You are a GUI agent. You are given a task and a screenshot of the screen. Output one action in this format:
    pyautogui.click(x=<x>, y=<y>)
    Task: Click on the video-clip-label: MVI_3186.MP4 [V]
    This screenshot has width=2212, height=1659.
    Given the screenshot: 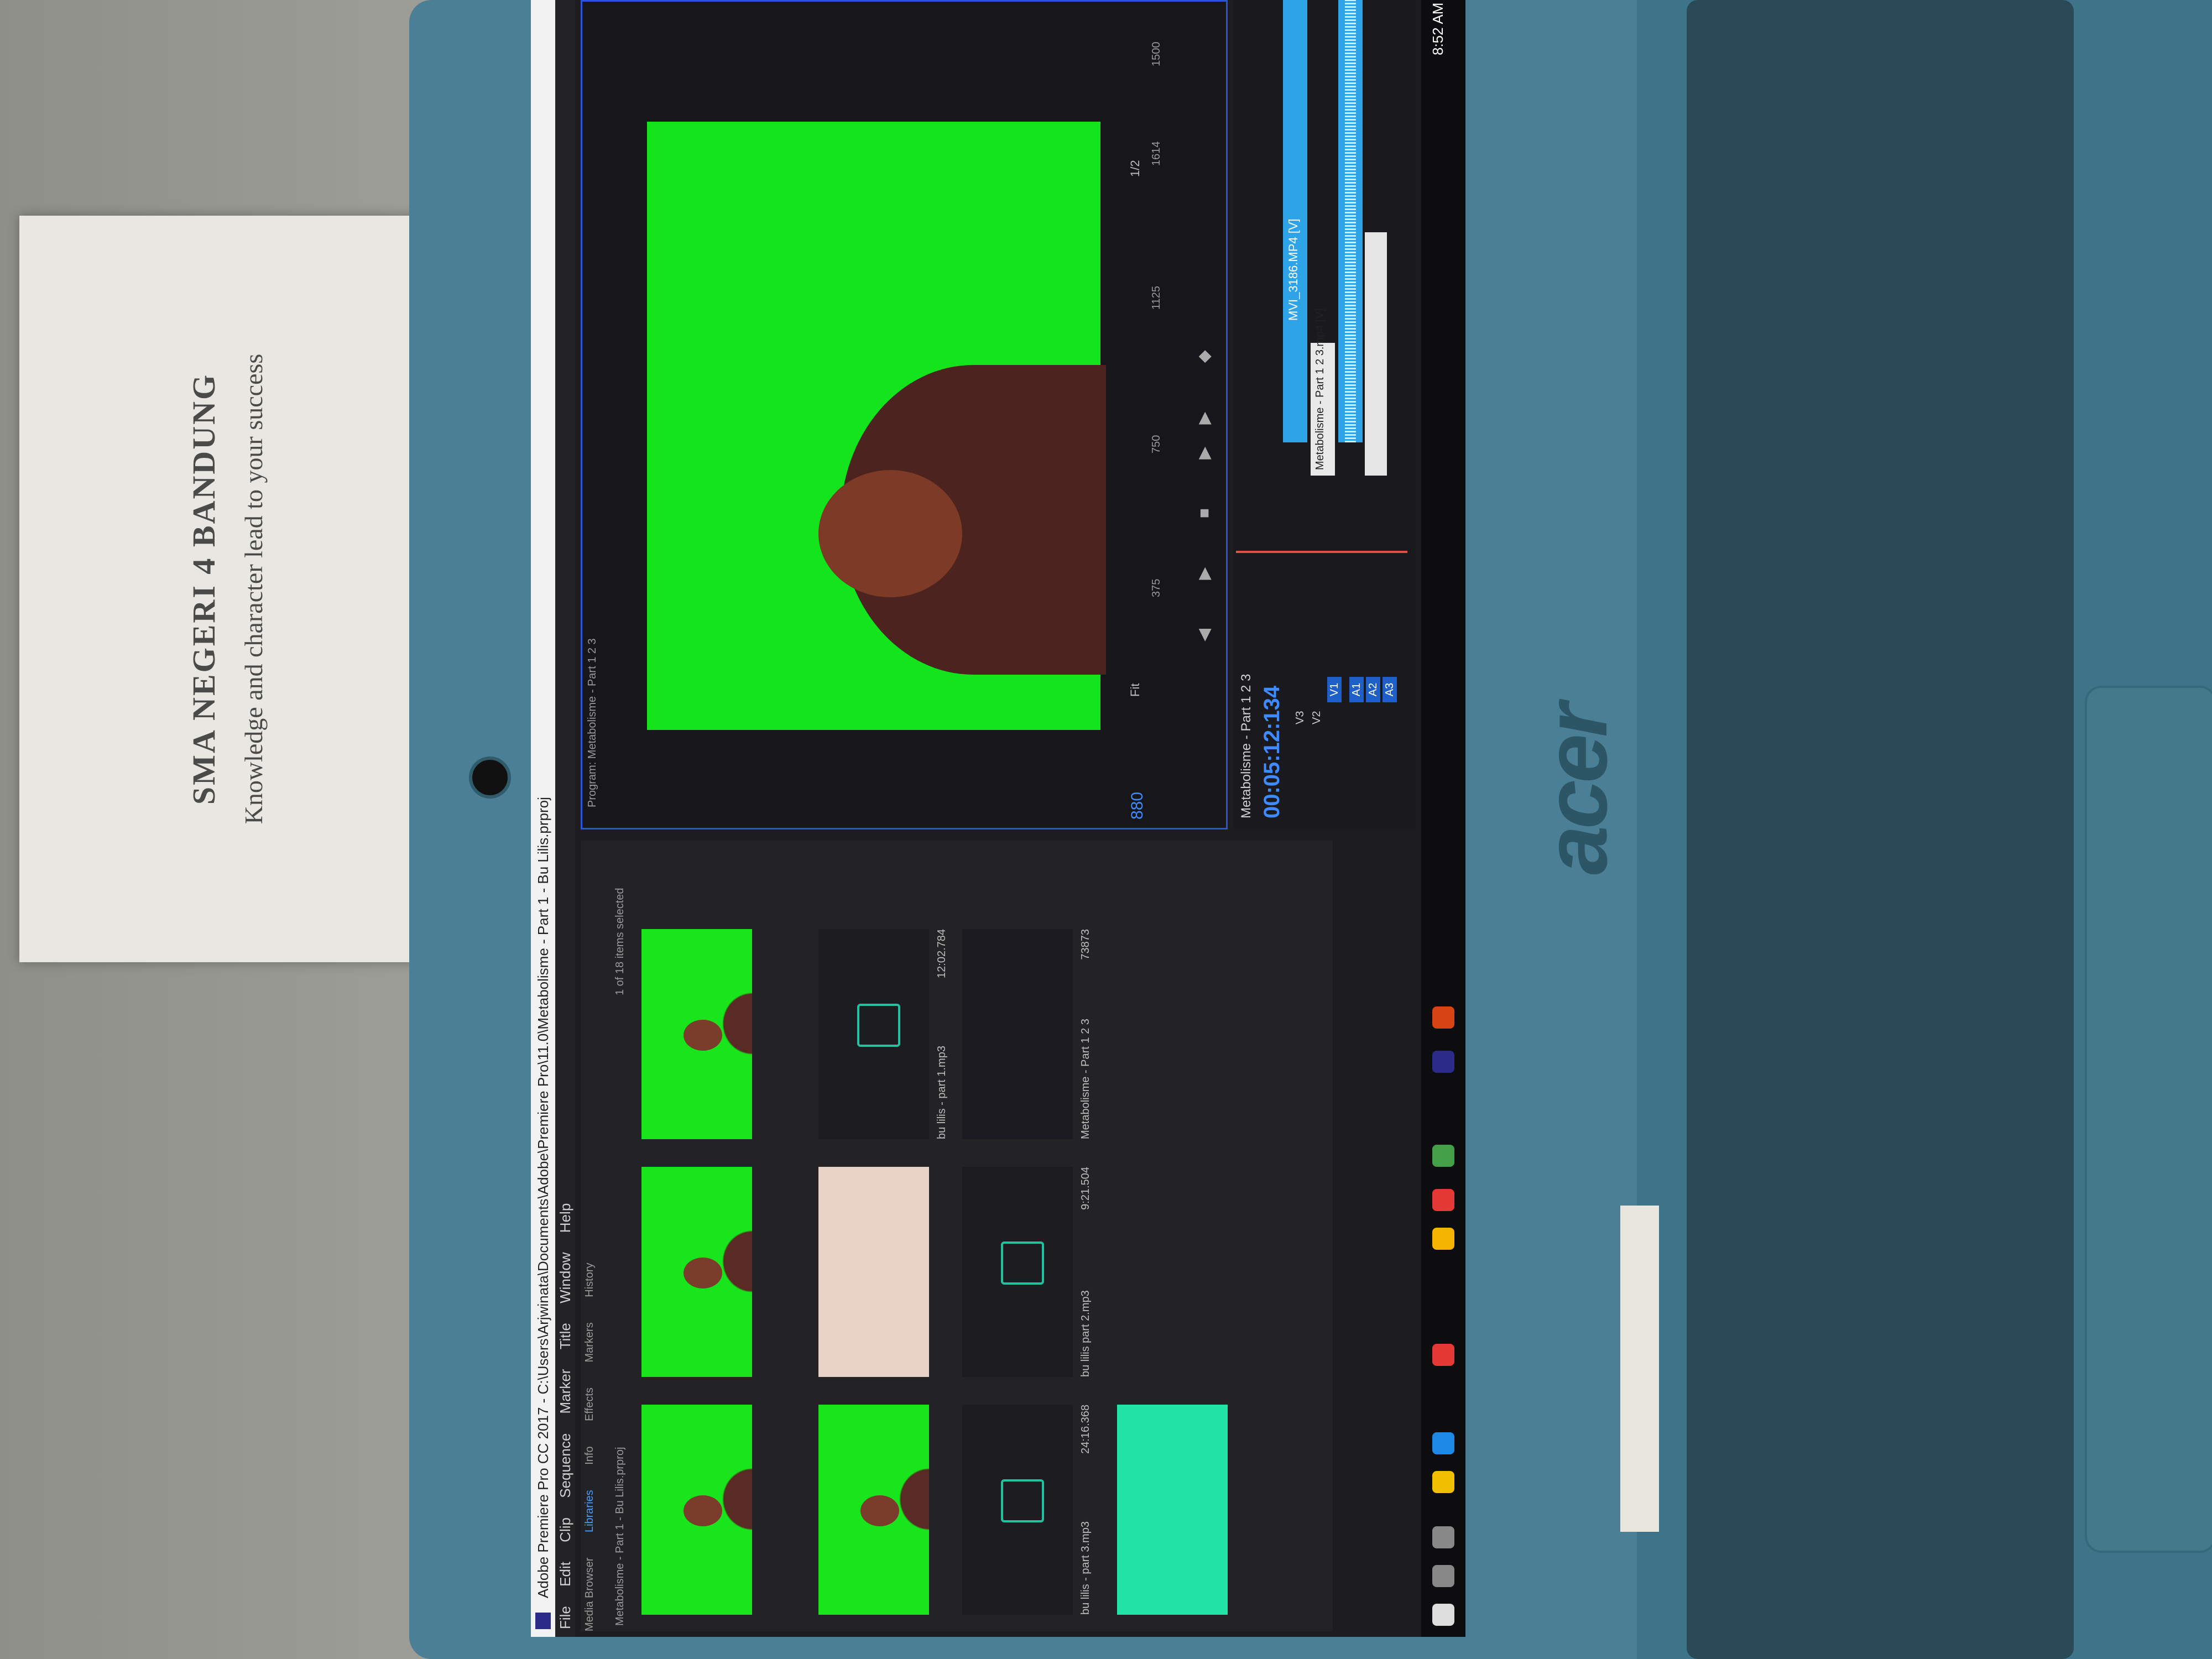 What is the action you would take?
    pyautogui.click(x=1293, y=269)
    